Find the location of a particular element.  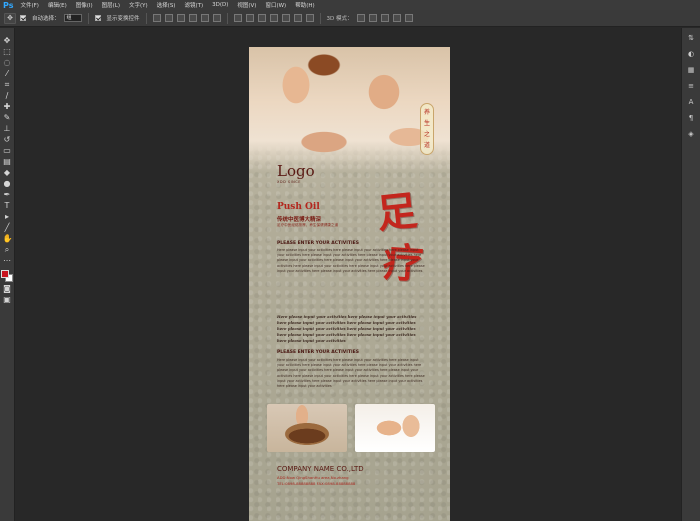

clone-stamp-tool-icon: ⊥ is located at coordinates (7, 128).